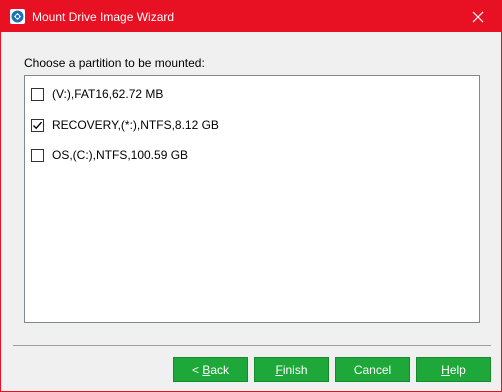 Image resolution: width=502 pixels, height=392 pixels. I want to click on partition-item: OS,(C:),NTFS,100.59 GB, so click(109, 155).